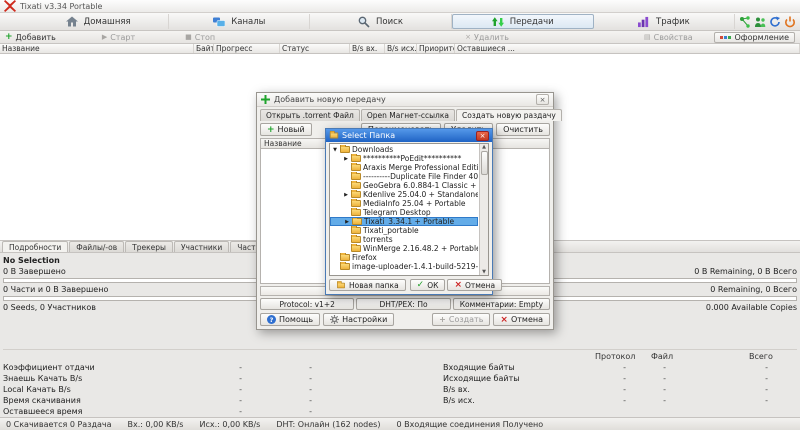 The width and height of the screenshot is (800, 430). Describe the element at coordinates (378, 239) in the screenshot. I see `tree-item-label: torrents` at that location.